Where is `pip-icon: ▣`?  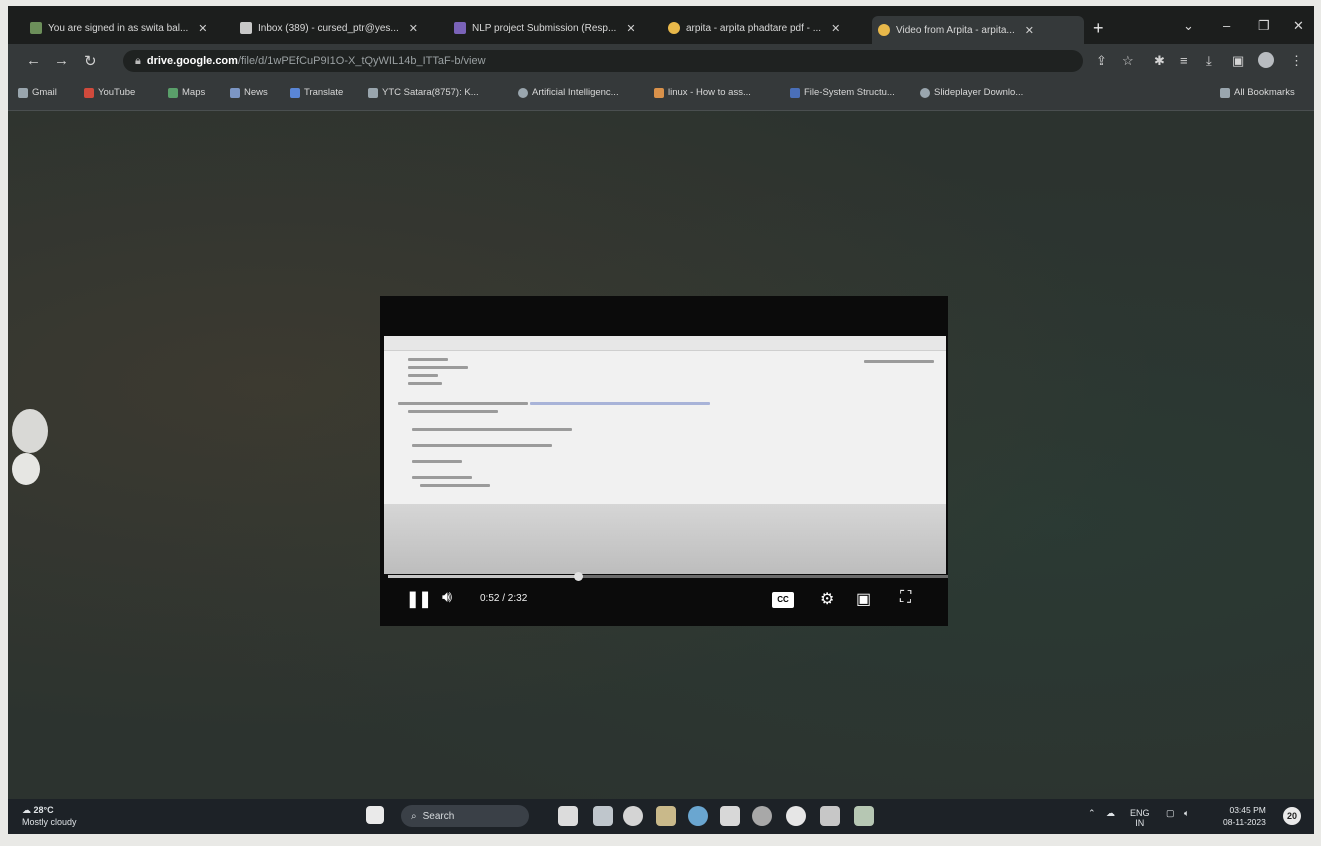 pip-icon: ▣ is located at coordinates (863, 599).